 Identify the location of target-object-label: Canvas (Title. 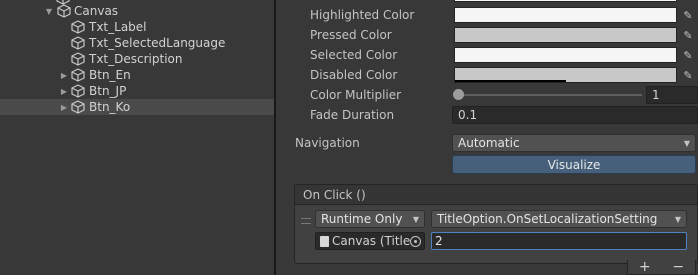
(371, 241).